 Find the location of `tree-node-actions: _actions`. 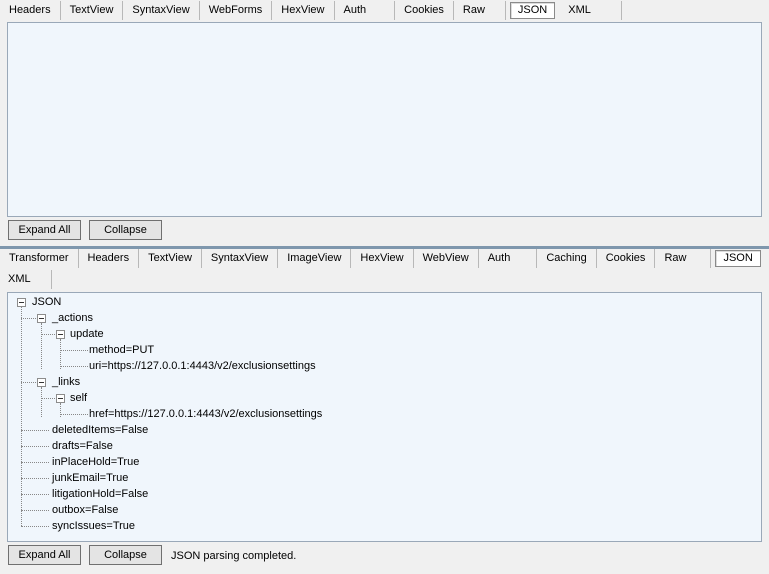

tree-node-actions: _actions is located at coordinates (72, 318).